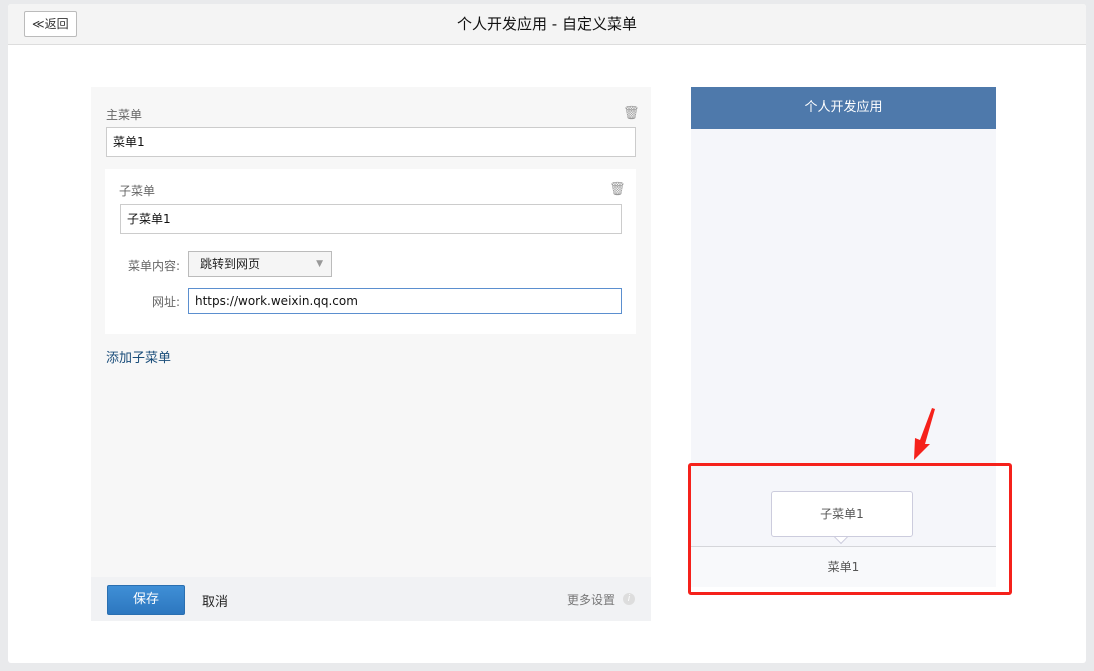 The image size is (1094, 671). Describe the element at coordinates (215, 600) in the screenshot. I see `cancel-button: 取消` at that location.